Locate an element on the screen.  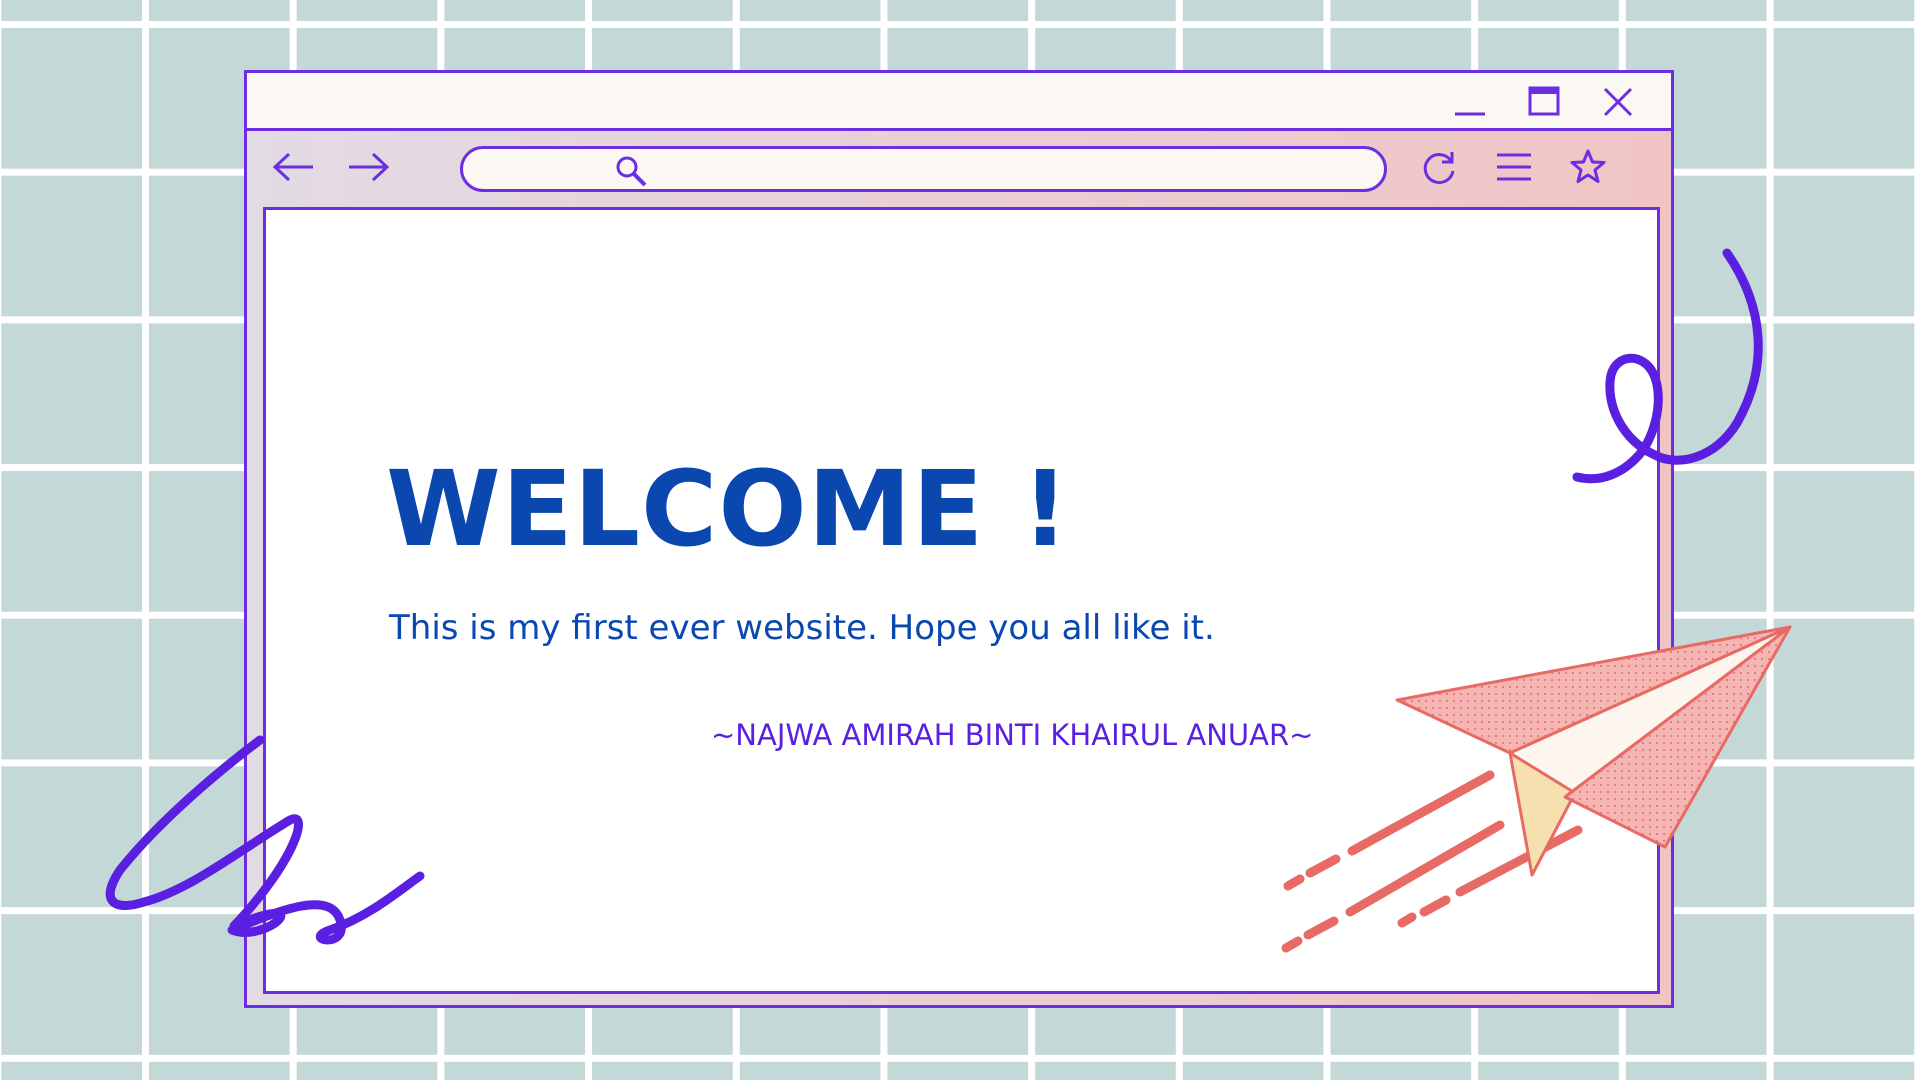
reload-icon is located at coordinates (1439, 168).